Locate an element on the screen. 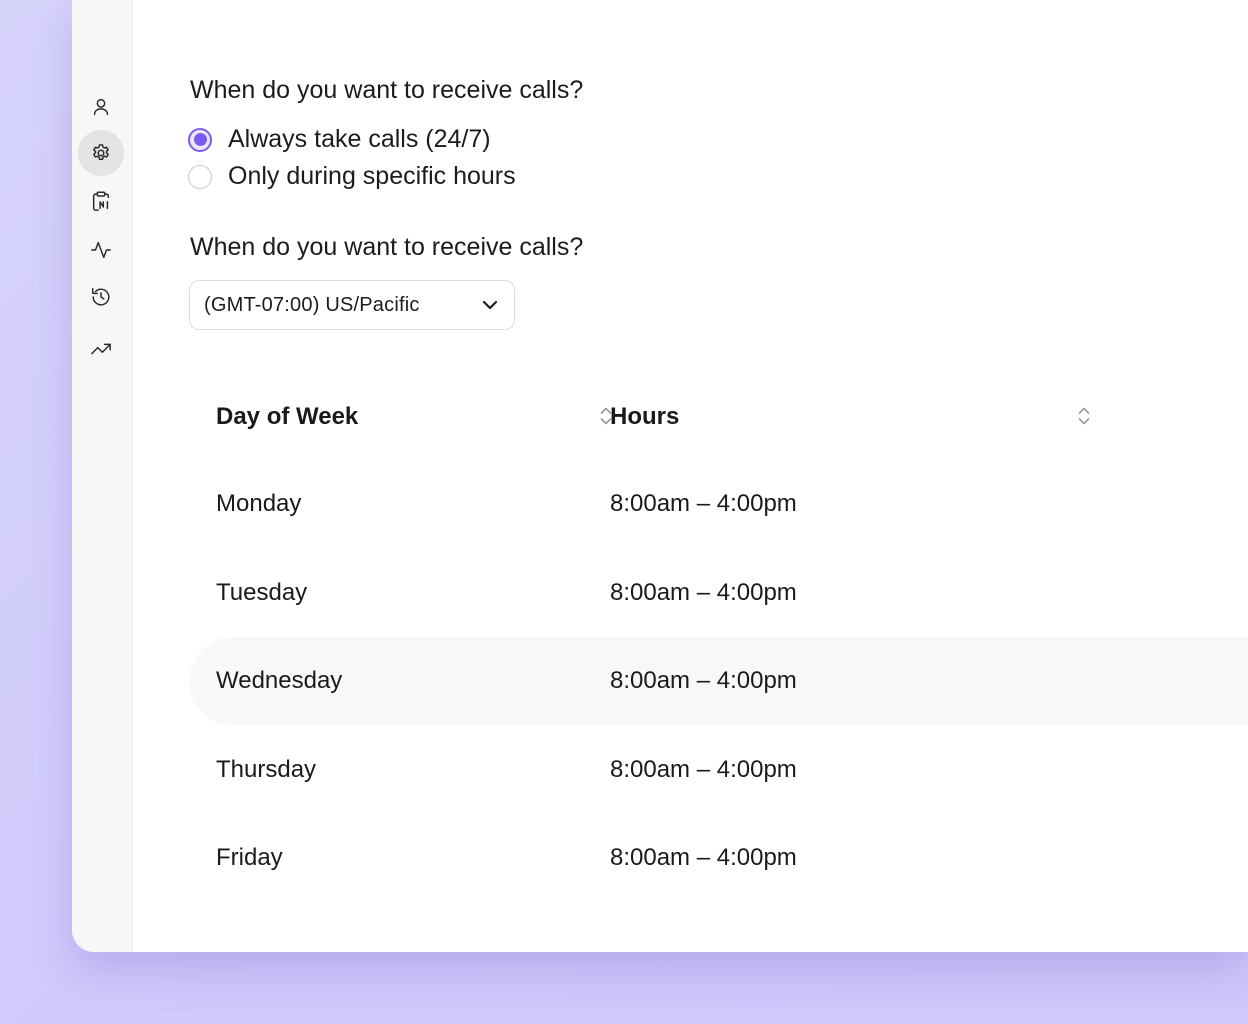  gear-icon is located at coordinates (101, 152).